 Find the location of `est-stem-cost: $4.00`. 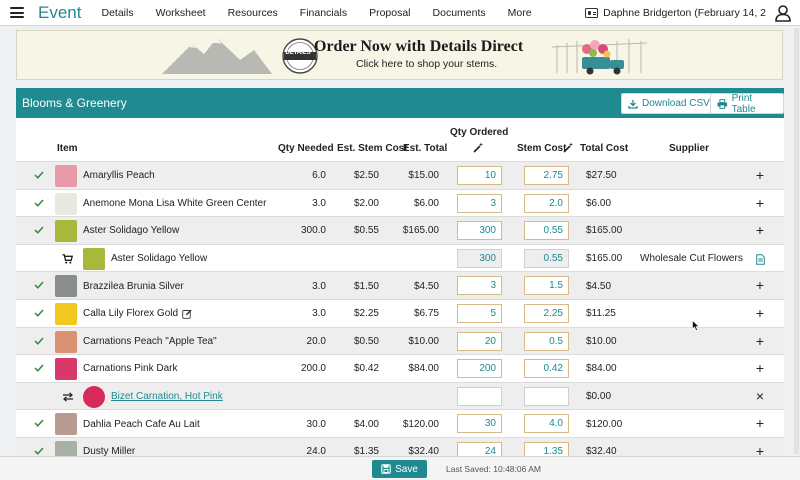

est-stem-cost: $4.00 is located at coordinates (366, 424).